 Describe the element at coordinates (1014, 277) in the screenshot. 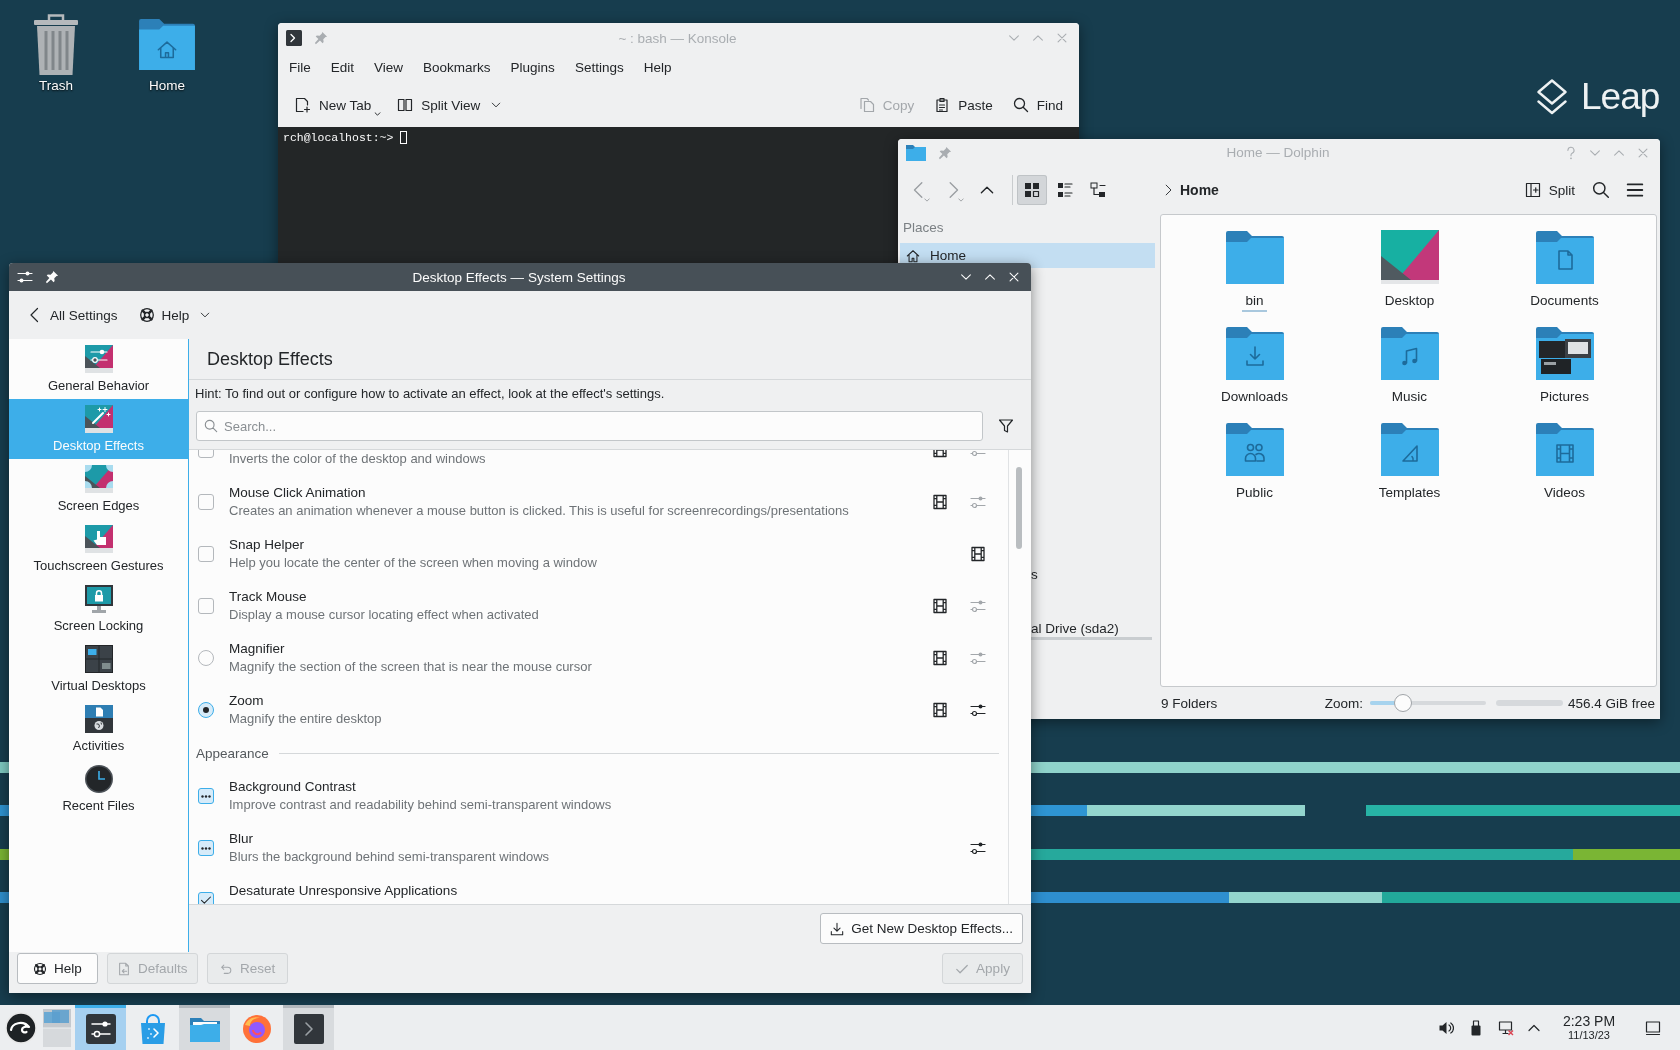

I see `close-icon` at that location.